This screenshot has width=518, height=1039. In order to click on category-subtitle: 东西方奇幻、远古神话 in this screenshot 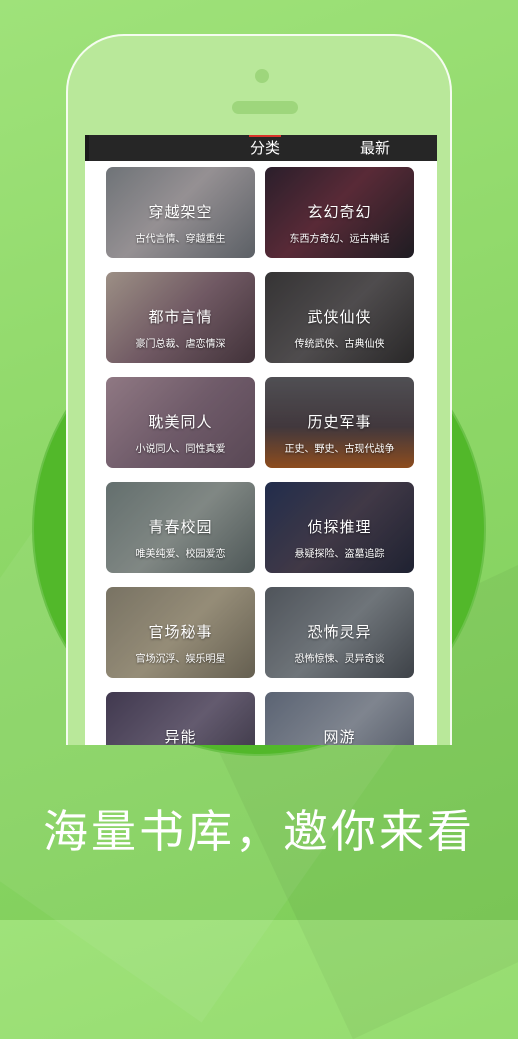, I will do `click(339, 239)`.